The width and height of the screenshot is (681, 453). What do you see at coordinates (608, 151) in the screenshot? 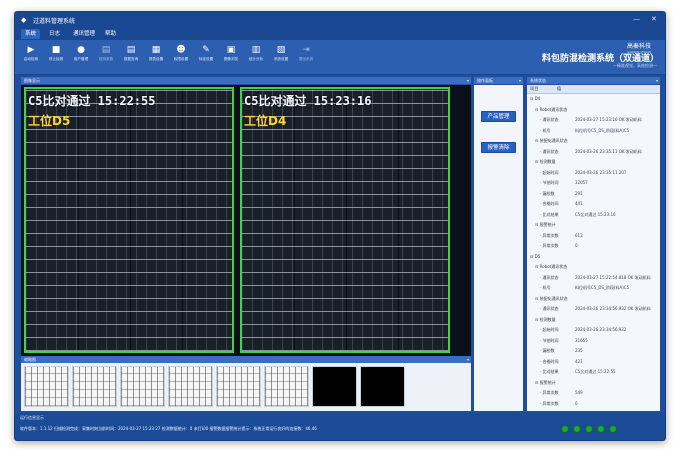
I see `tree-item-value: 2024-03-26 23:35:11 OK 发动机料` at bounding box center [608, 151].